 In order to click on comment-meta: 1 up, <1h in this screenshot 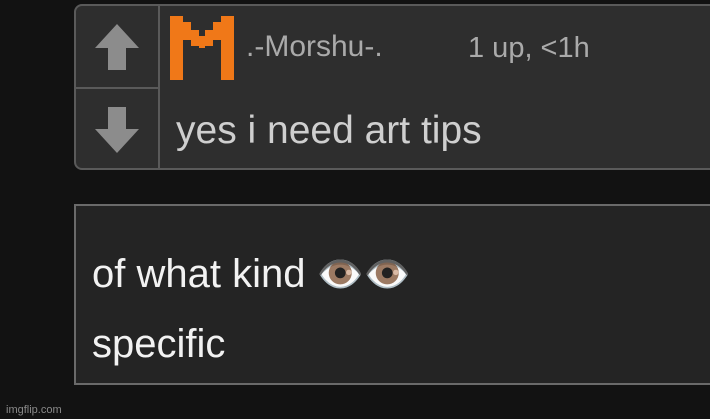, I will do `click(529, 48)`.